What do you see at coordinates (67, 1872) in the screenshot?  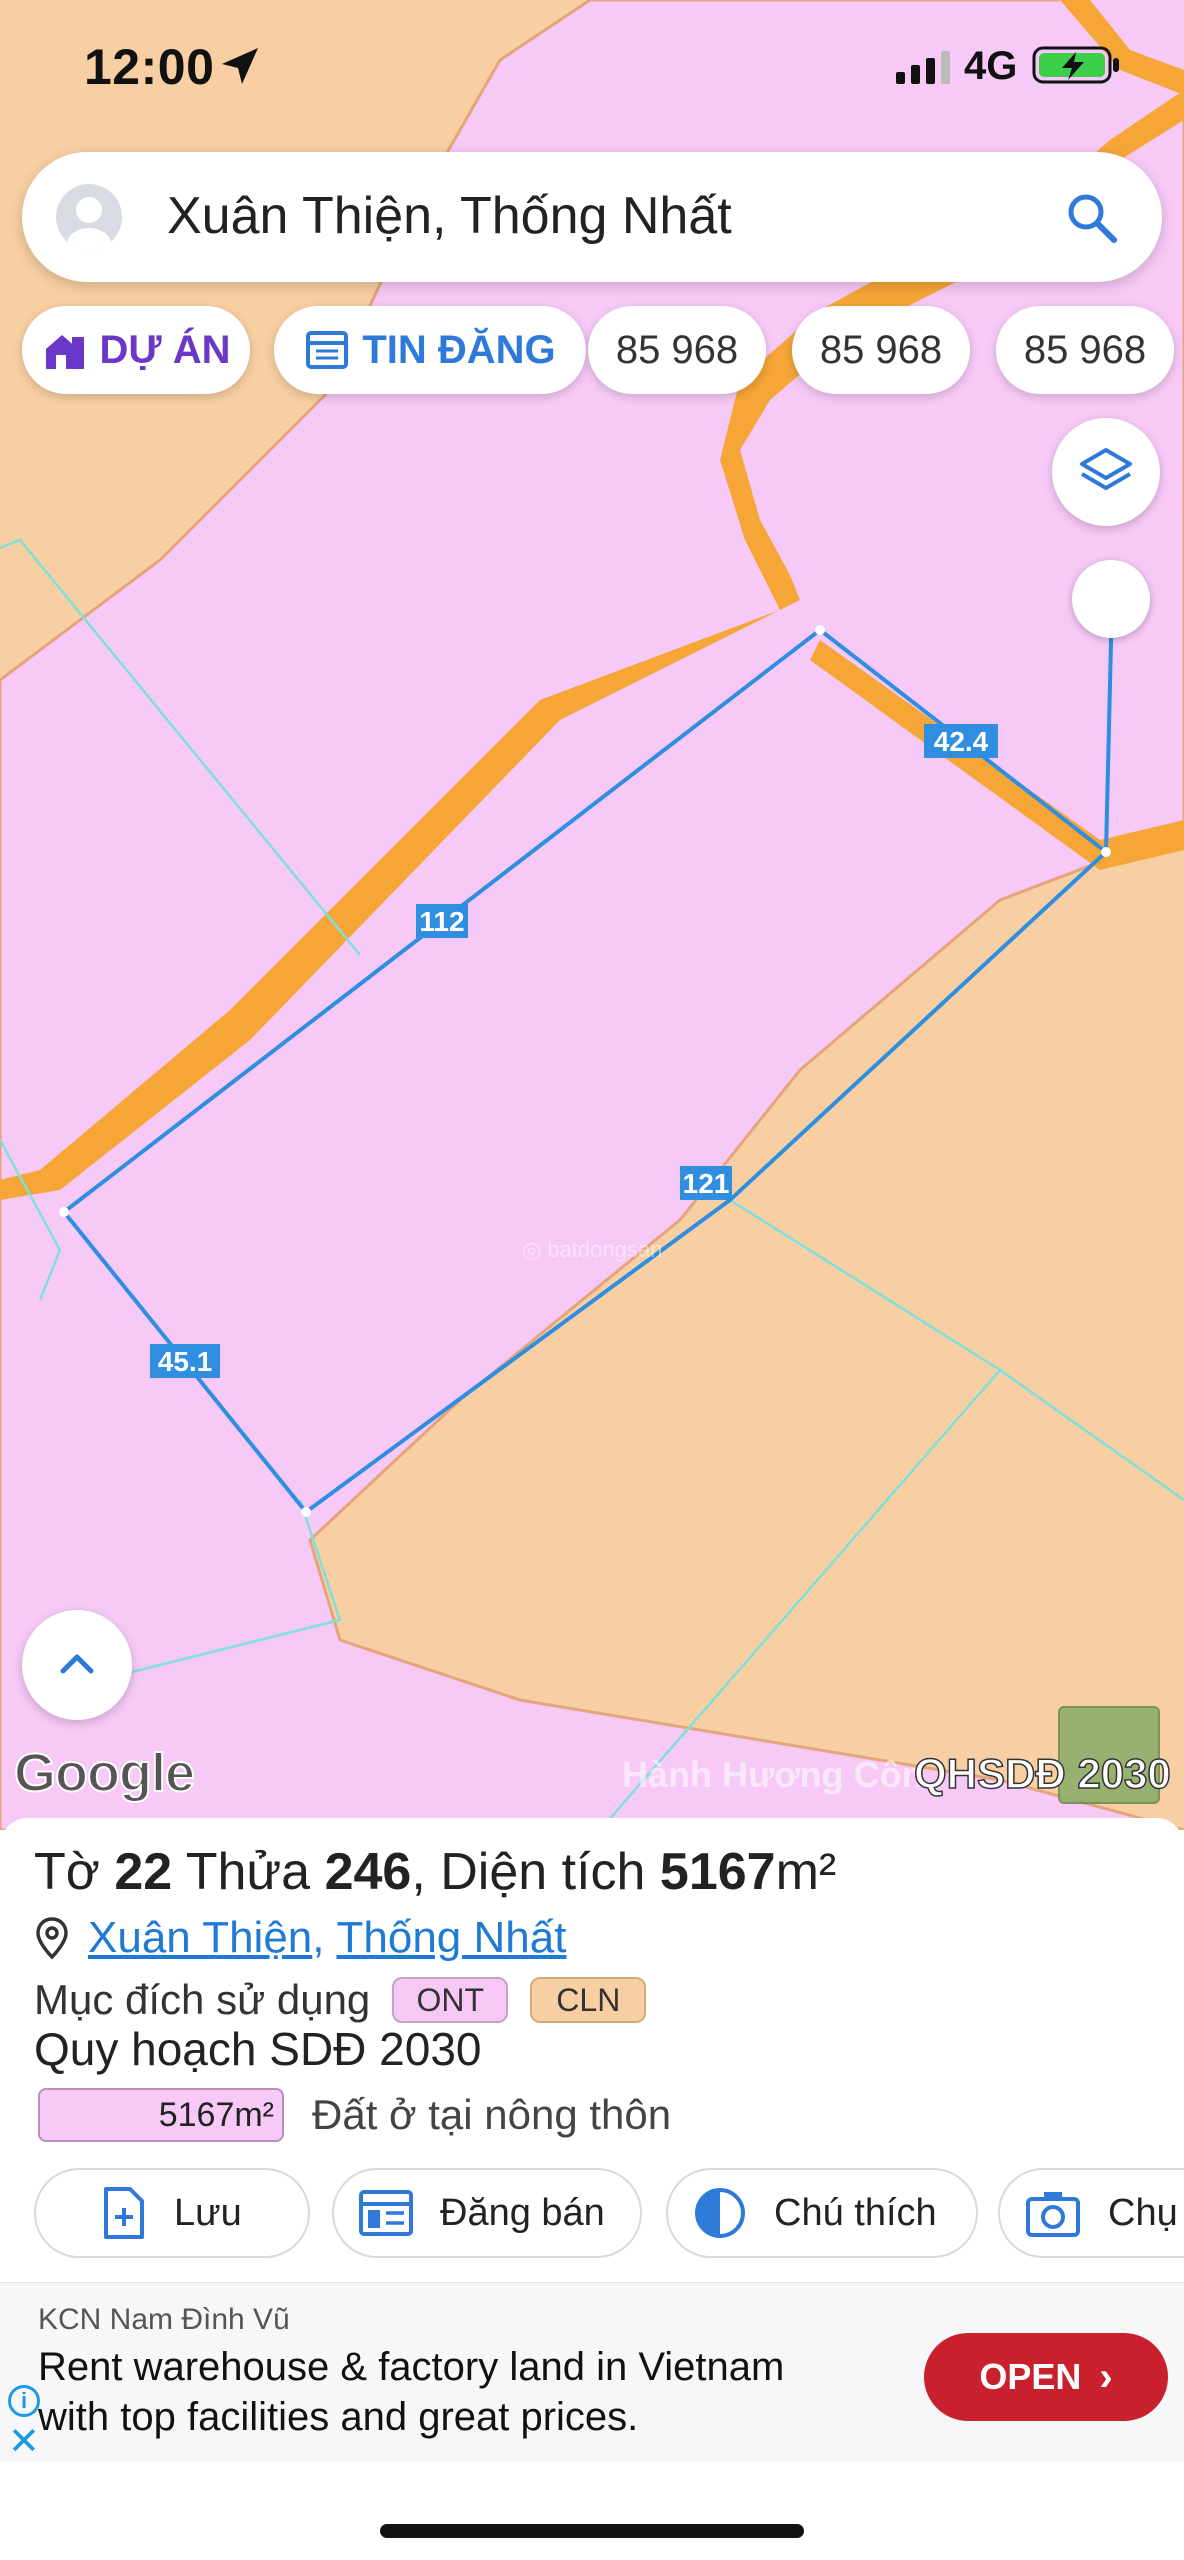 I see `sheet-label: Tờ` at bounding box center [67, 1872].